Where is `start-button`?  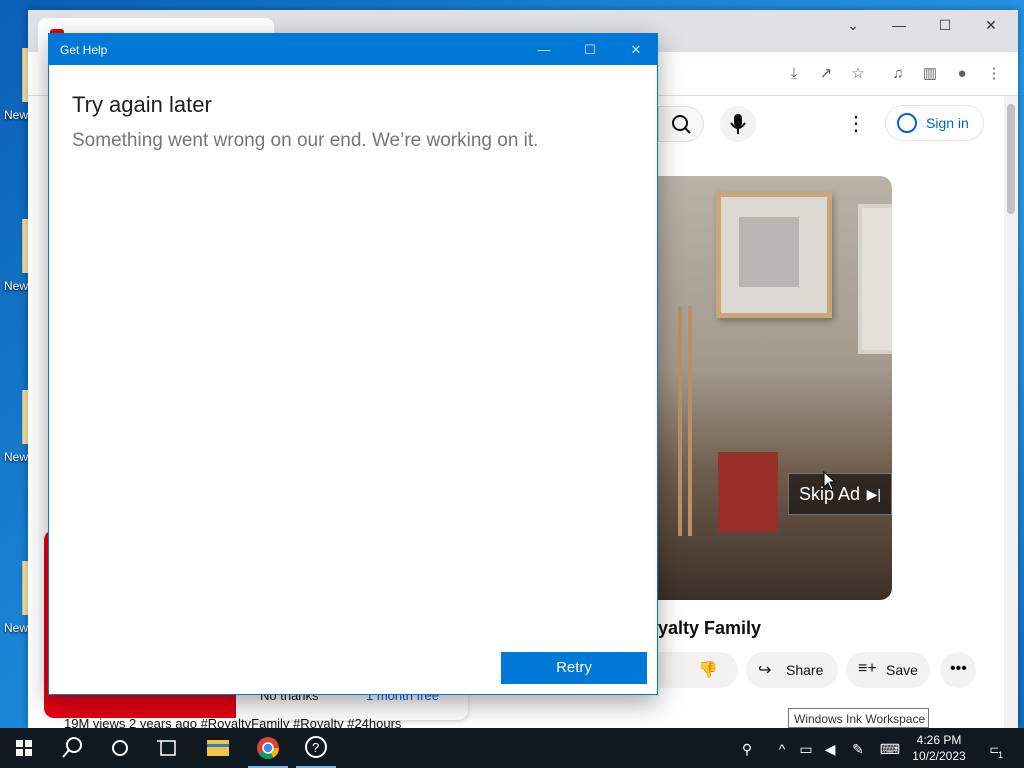
start-button is located at coordinates (24, 748).